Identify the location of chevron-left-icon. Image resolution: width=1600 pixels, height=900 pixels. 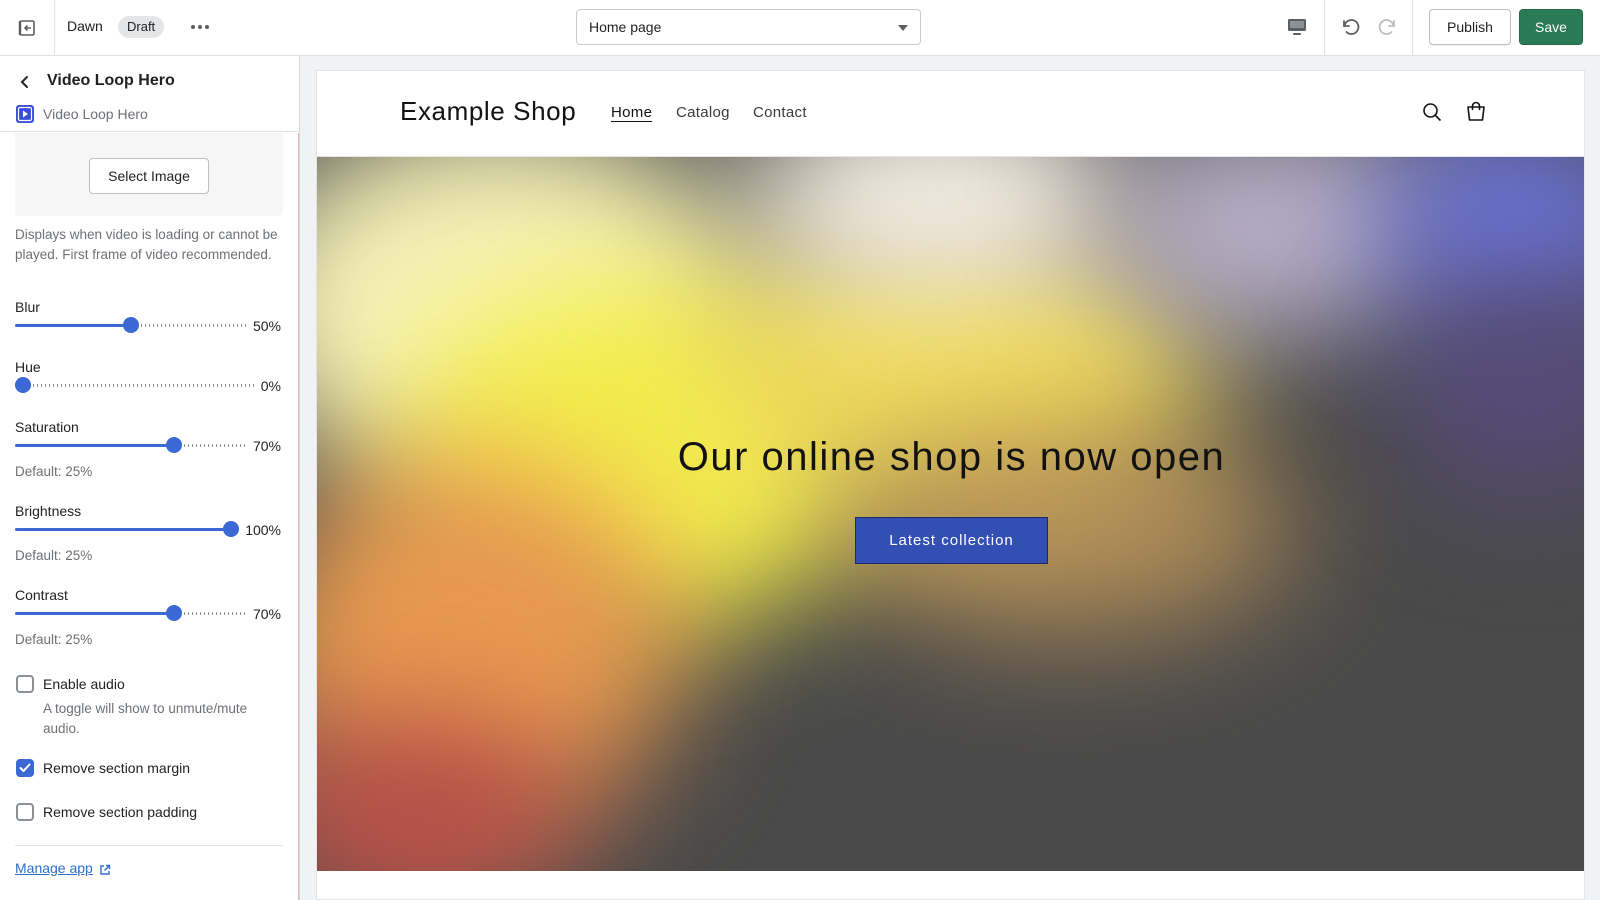
(24, 82).